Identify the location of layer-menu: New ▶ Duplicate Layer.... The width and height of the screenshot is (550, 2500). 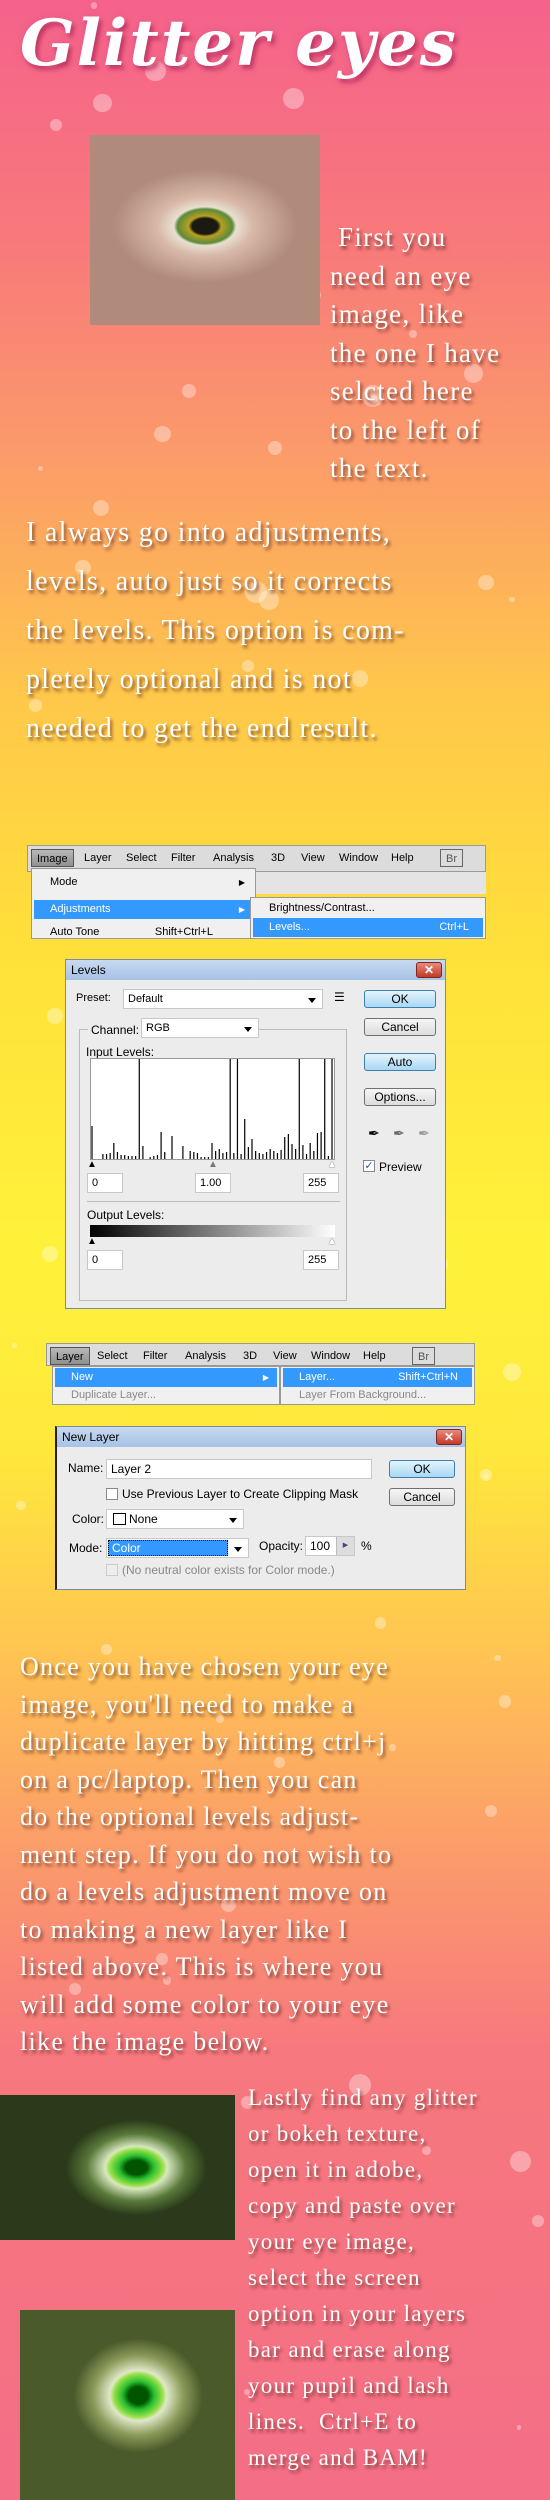
(166, 1385).